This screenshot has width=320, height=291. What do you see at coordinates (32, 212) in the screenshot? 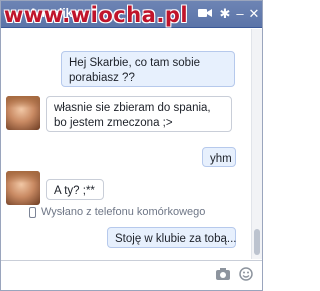
I see `mobile-phone-icon` at bounding box center [32, 212].